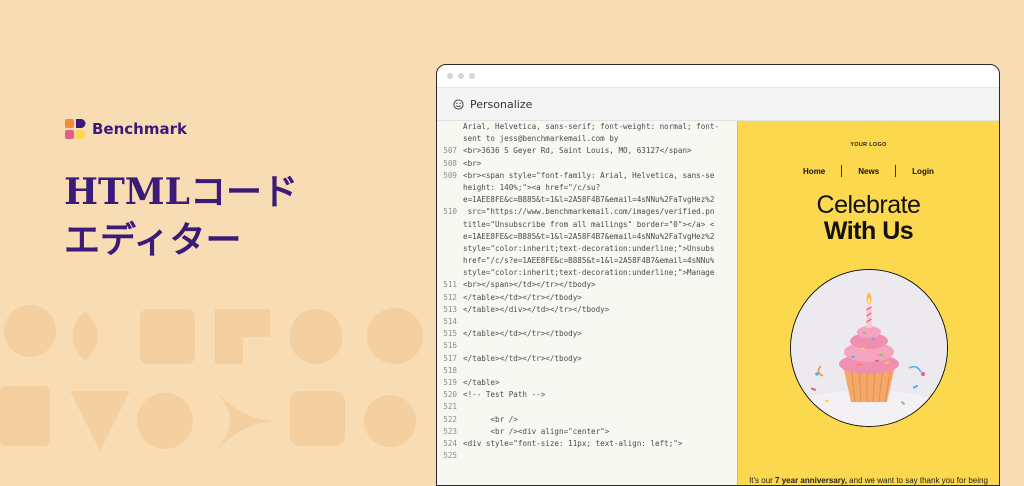  Describe the element at coordinates (458, 104) in the screenshot. I see `smiley-icon` at that location.